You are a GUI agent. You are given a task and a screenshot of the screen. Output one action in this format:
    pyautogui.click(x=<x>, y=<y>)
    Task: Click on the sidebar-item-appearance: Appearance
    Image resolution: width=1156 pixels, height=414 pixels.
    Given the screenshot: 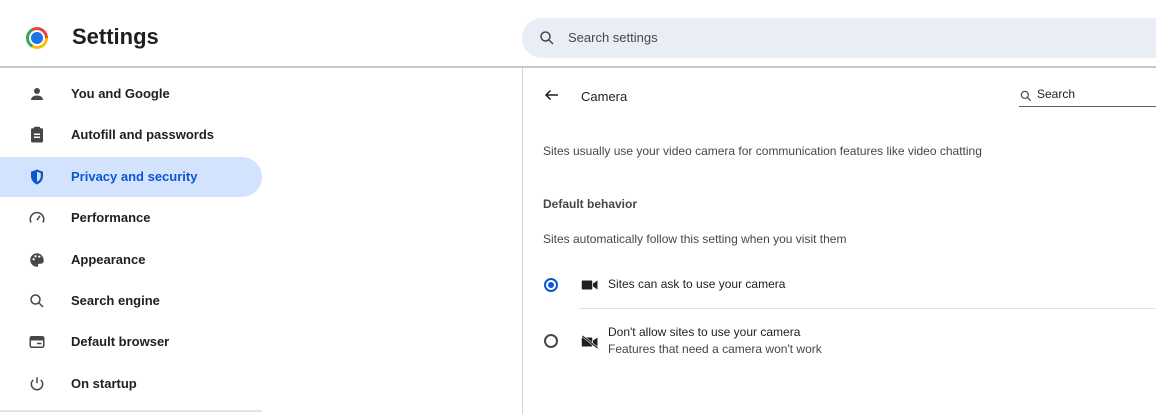 What is the action you would take?
    pyautogui.click(x=131, y=260)
    